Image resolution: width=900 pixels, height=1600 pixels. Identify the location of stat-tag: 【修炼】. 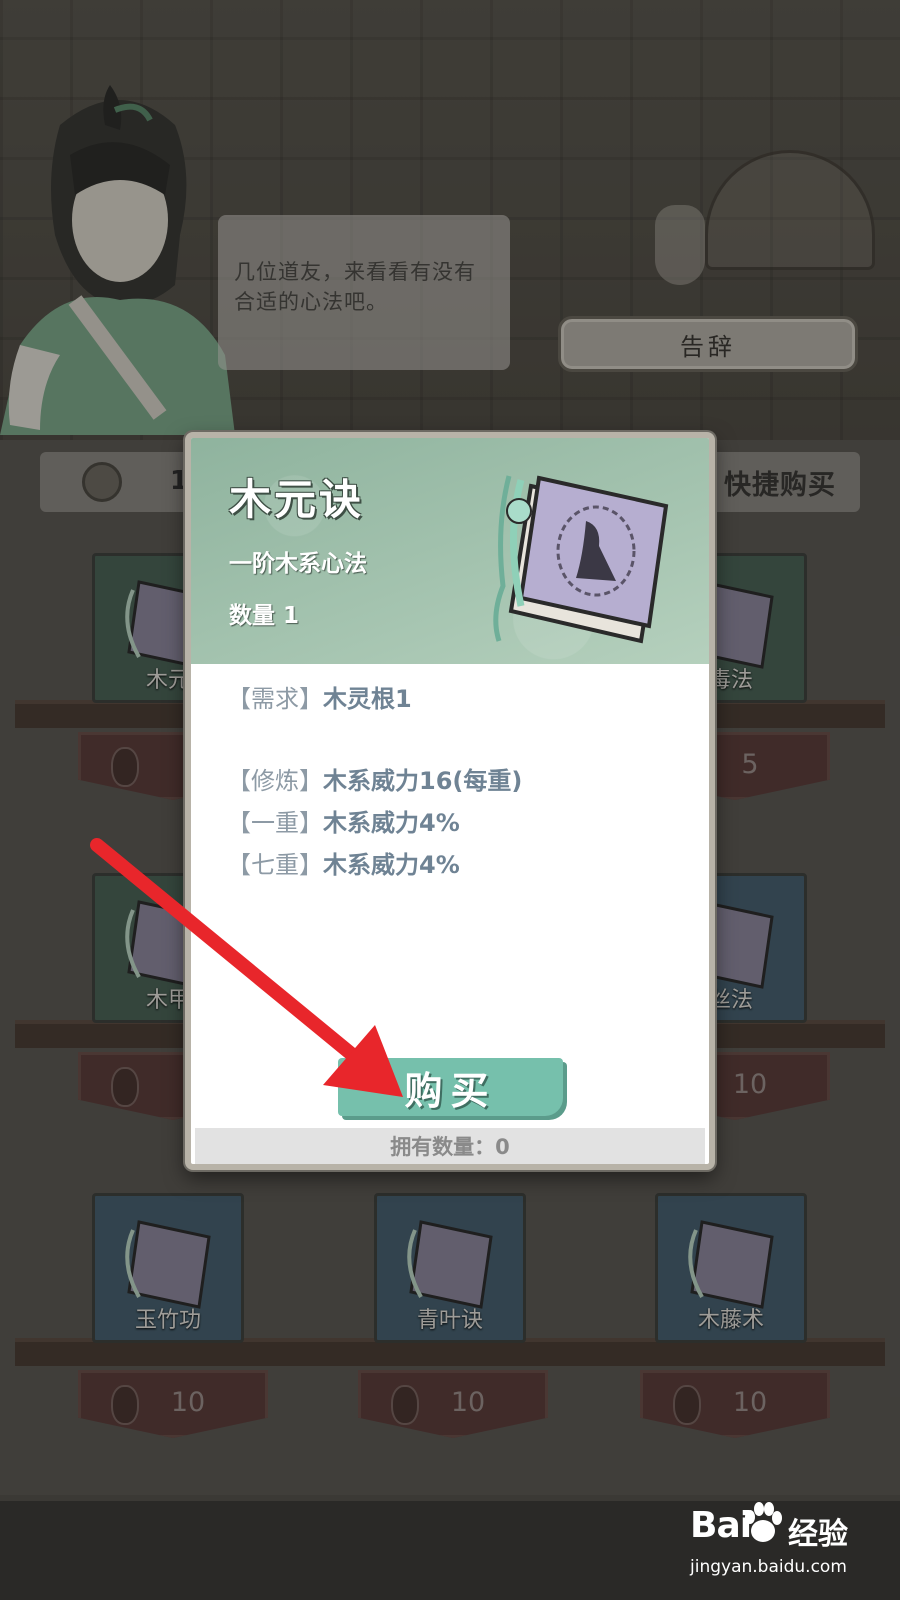
(275, 781).